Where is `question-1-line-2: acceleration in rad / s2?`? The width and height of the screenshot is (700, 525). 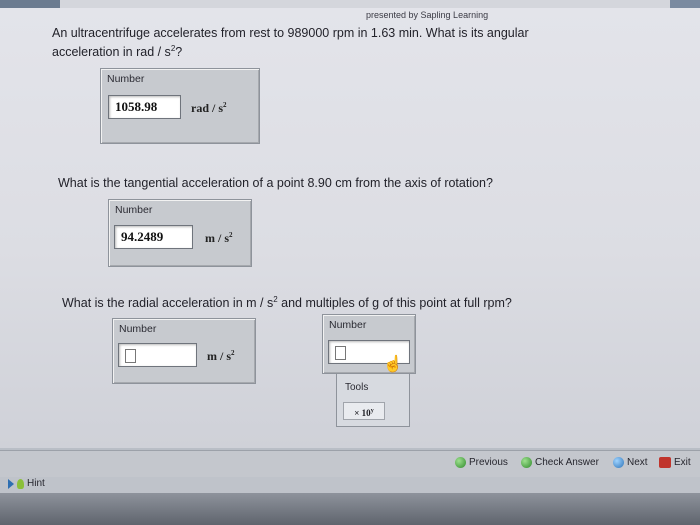 question-1-line-2: acceleration in rad / s2? is located at coordinates (290, 50).